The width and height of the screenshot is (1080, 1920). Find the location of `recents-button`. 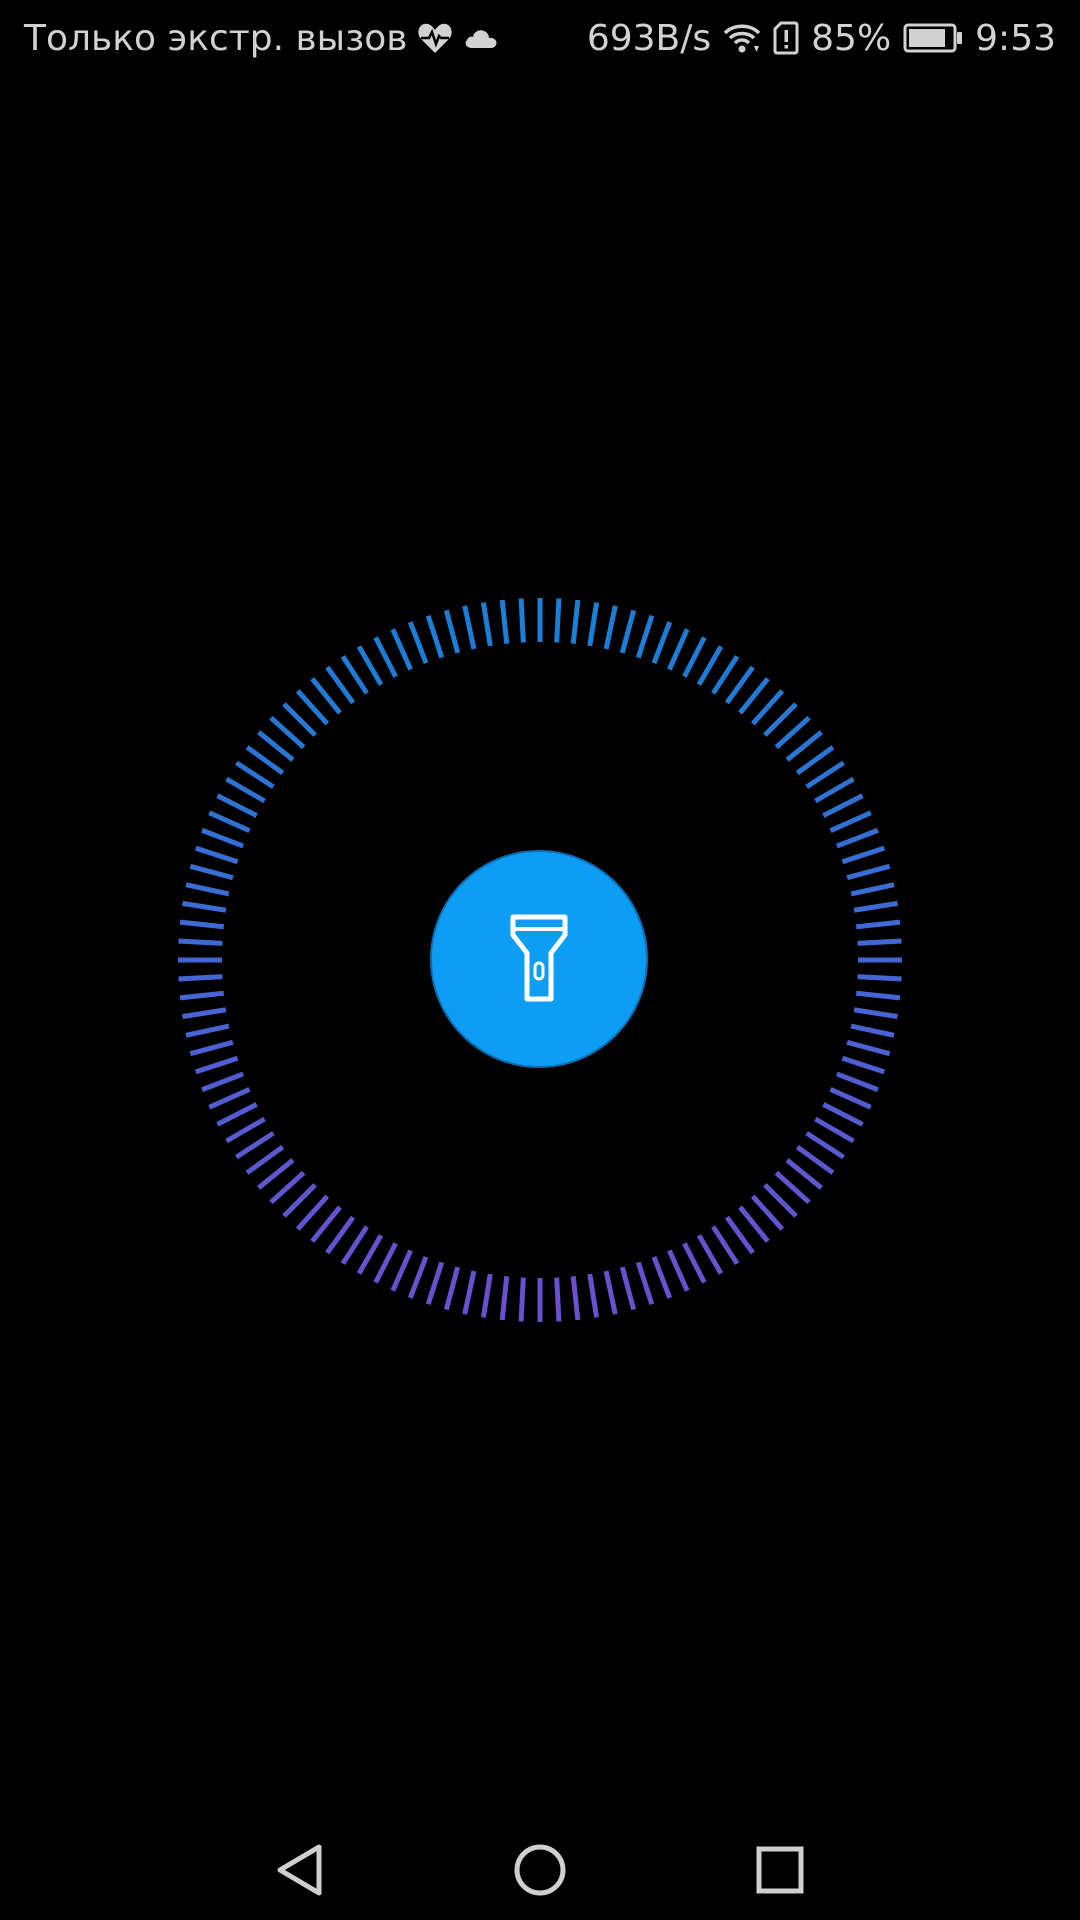

recents-button is located at coordinates (780, 1870).